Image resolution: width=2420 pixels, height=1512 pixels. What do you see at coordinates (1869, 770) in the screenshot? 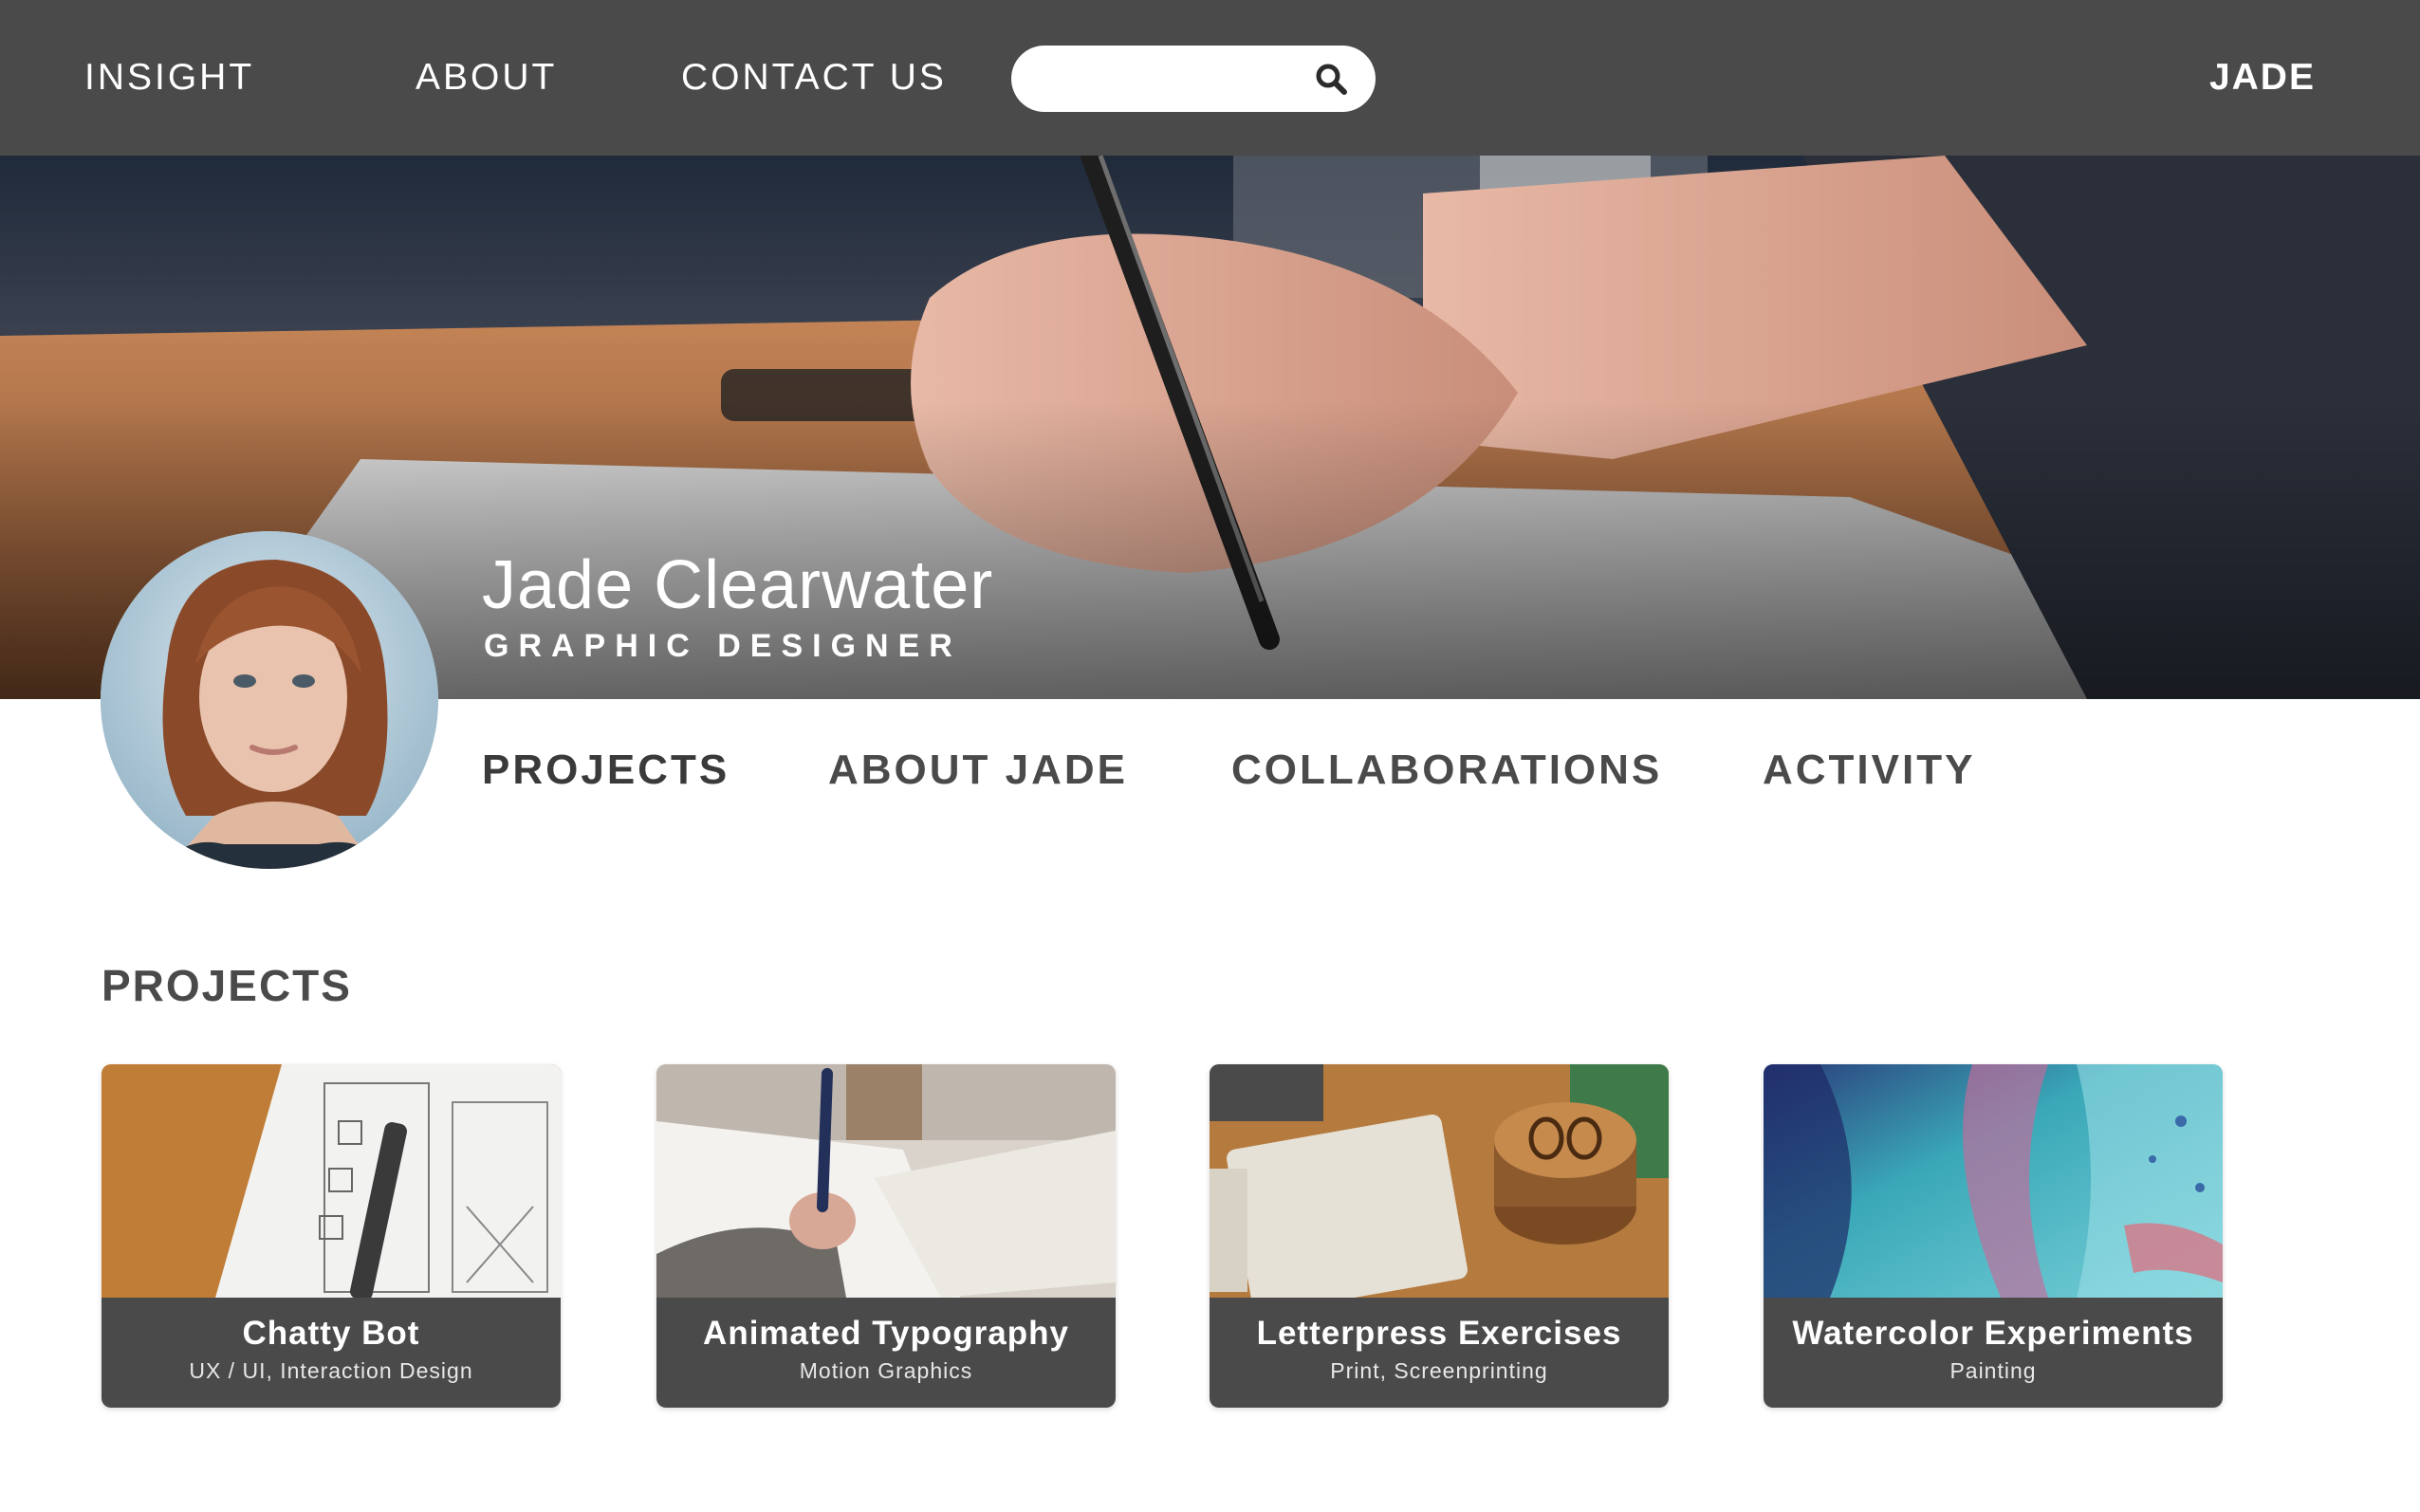
I see `tab-activity: ACTIVITY` at bounding box center [1869, 770].